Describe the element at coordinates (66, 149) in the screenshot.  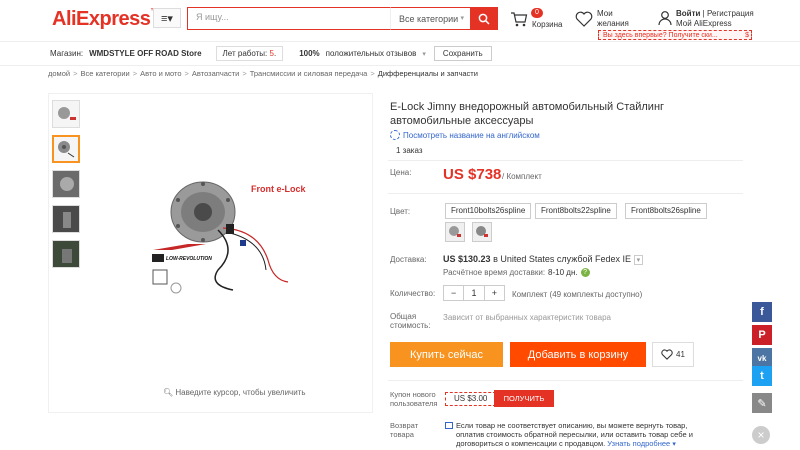
I see `thumbnail-active` at that location.